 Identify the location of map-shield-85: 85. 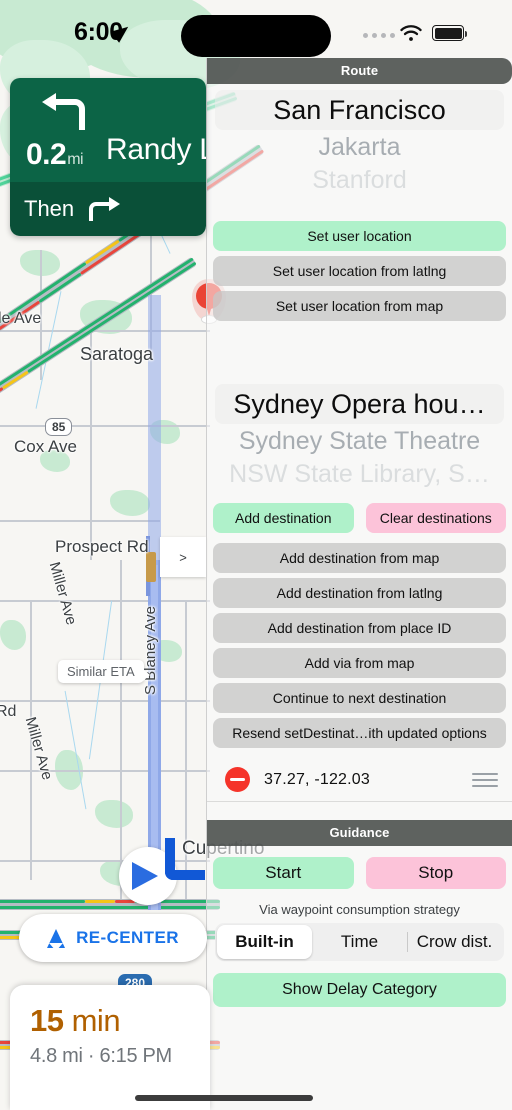
(59, 427).